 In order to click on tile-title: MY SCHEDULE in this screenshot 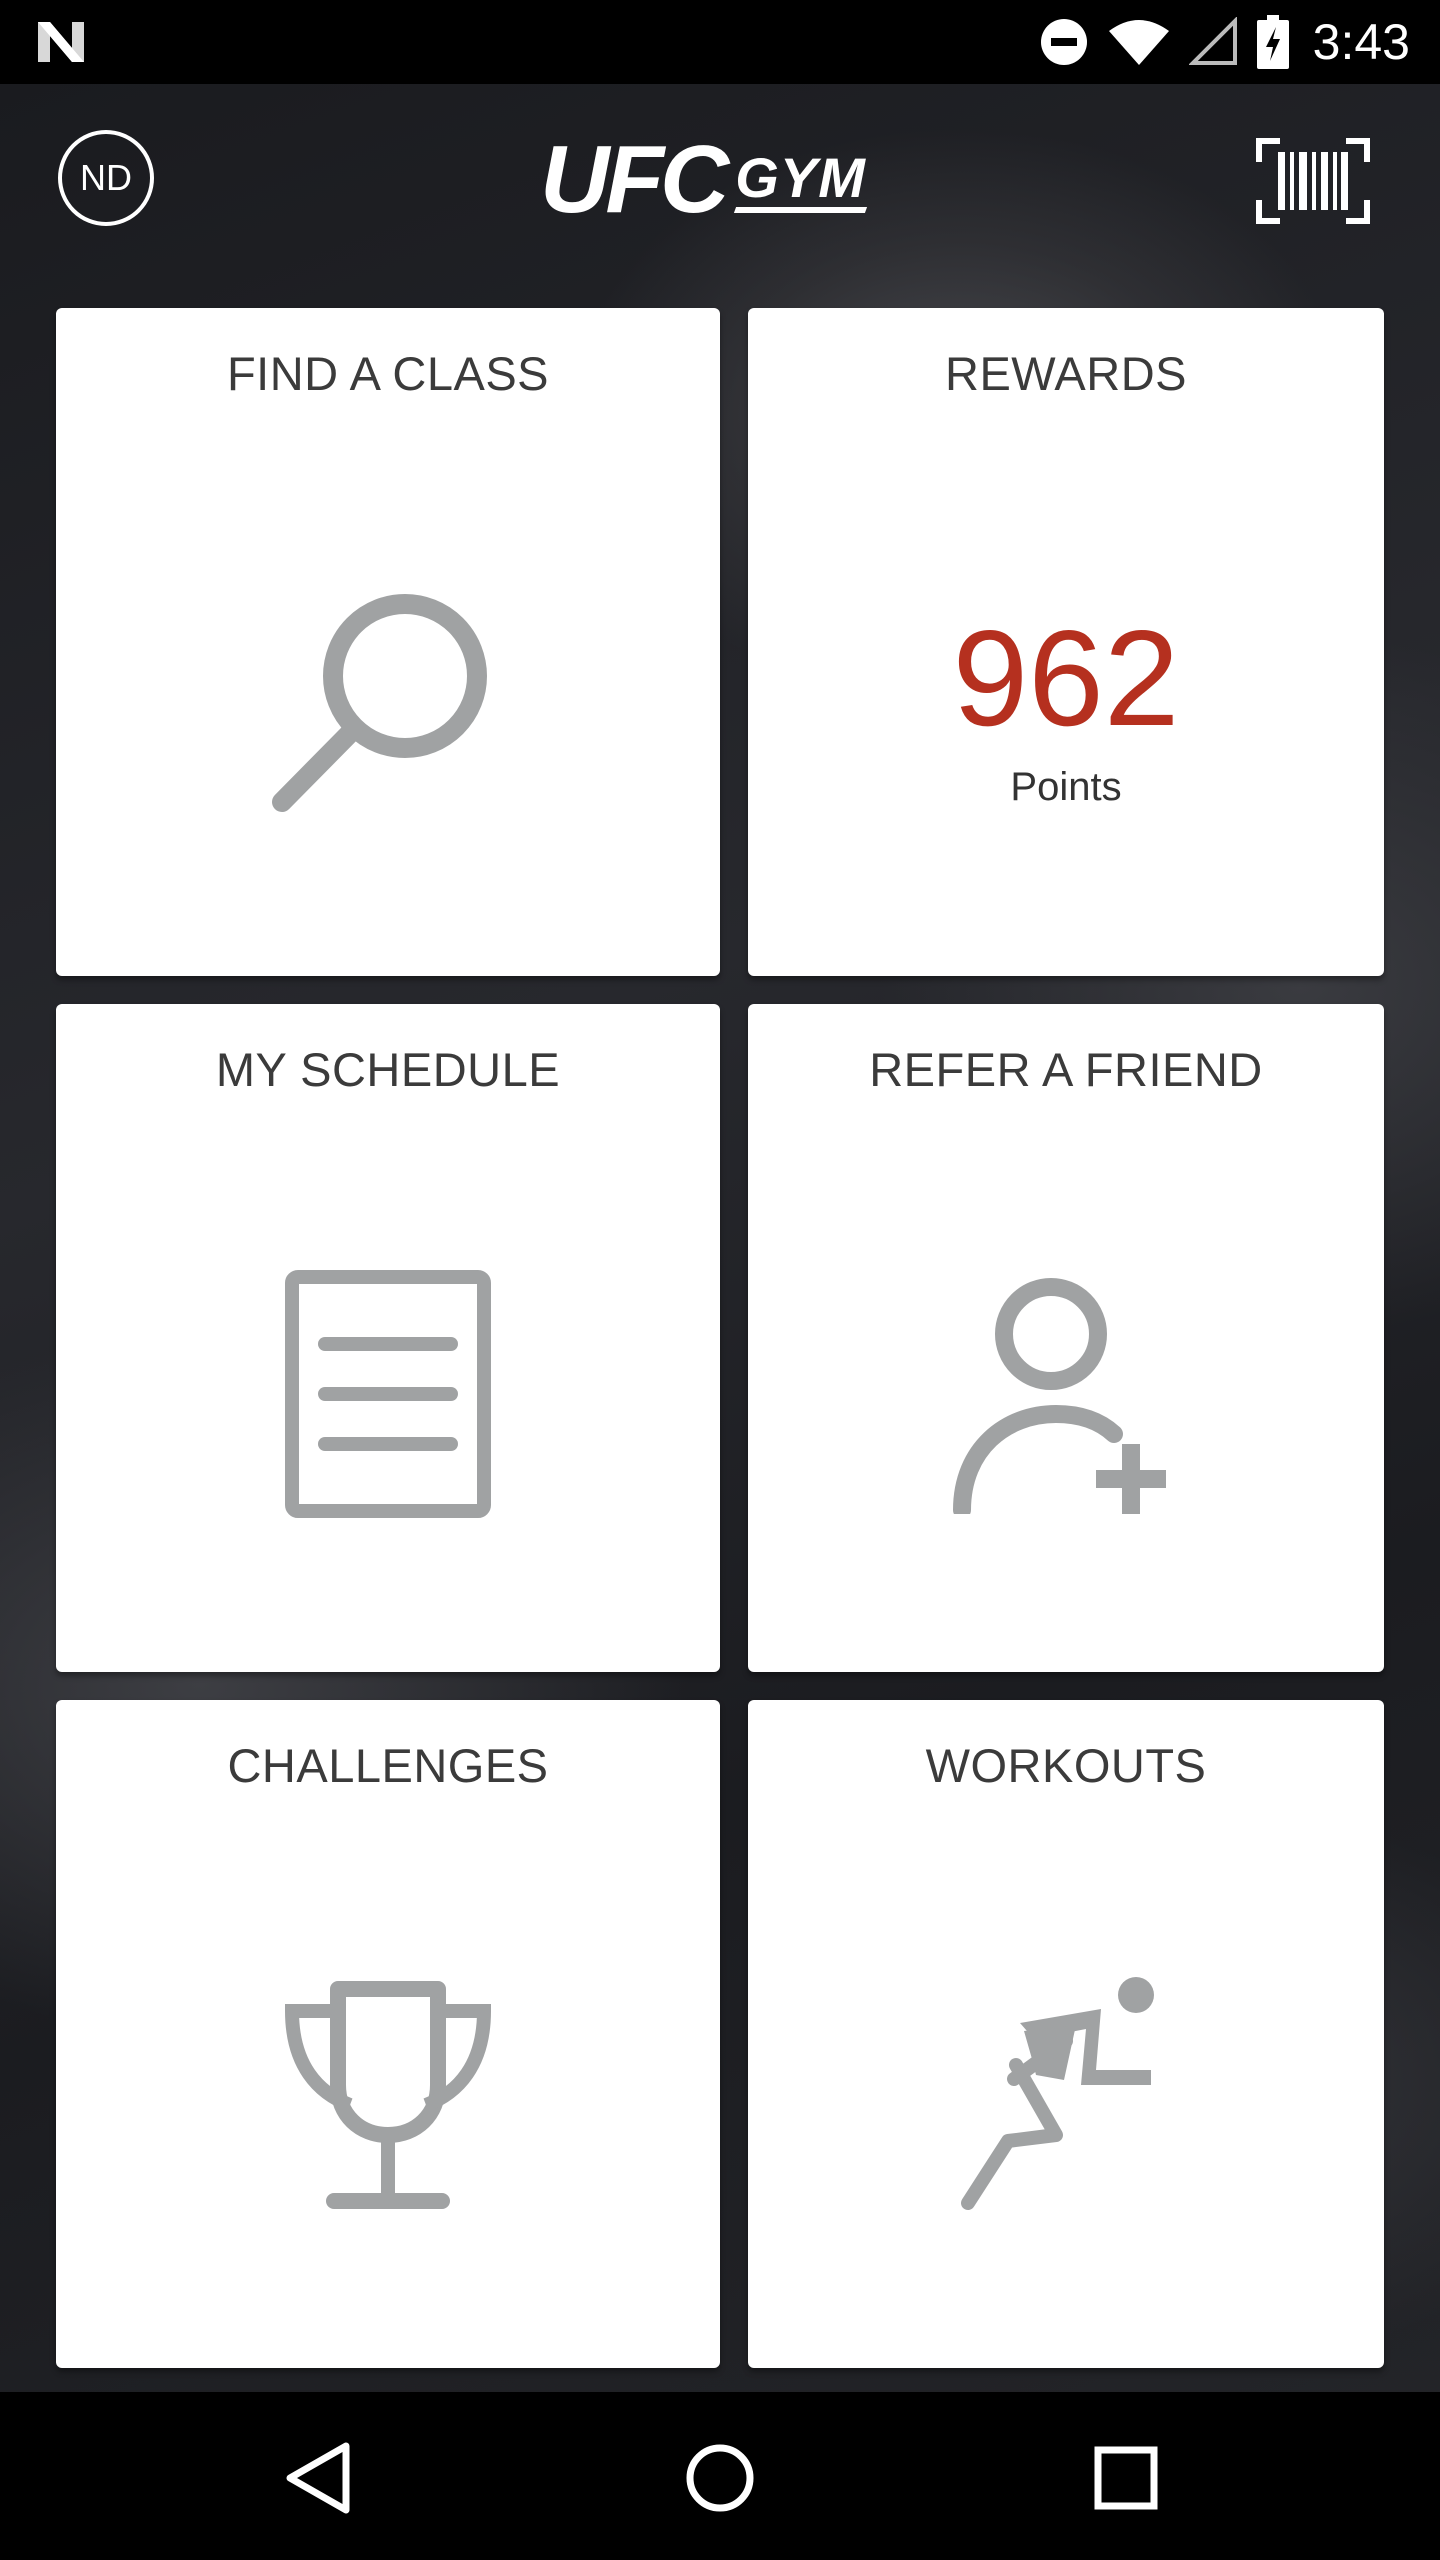, I will do `click(388, 1069)`.